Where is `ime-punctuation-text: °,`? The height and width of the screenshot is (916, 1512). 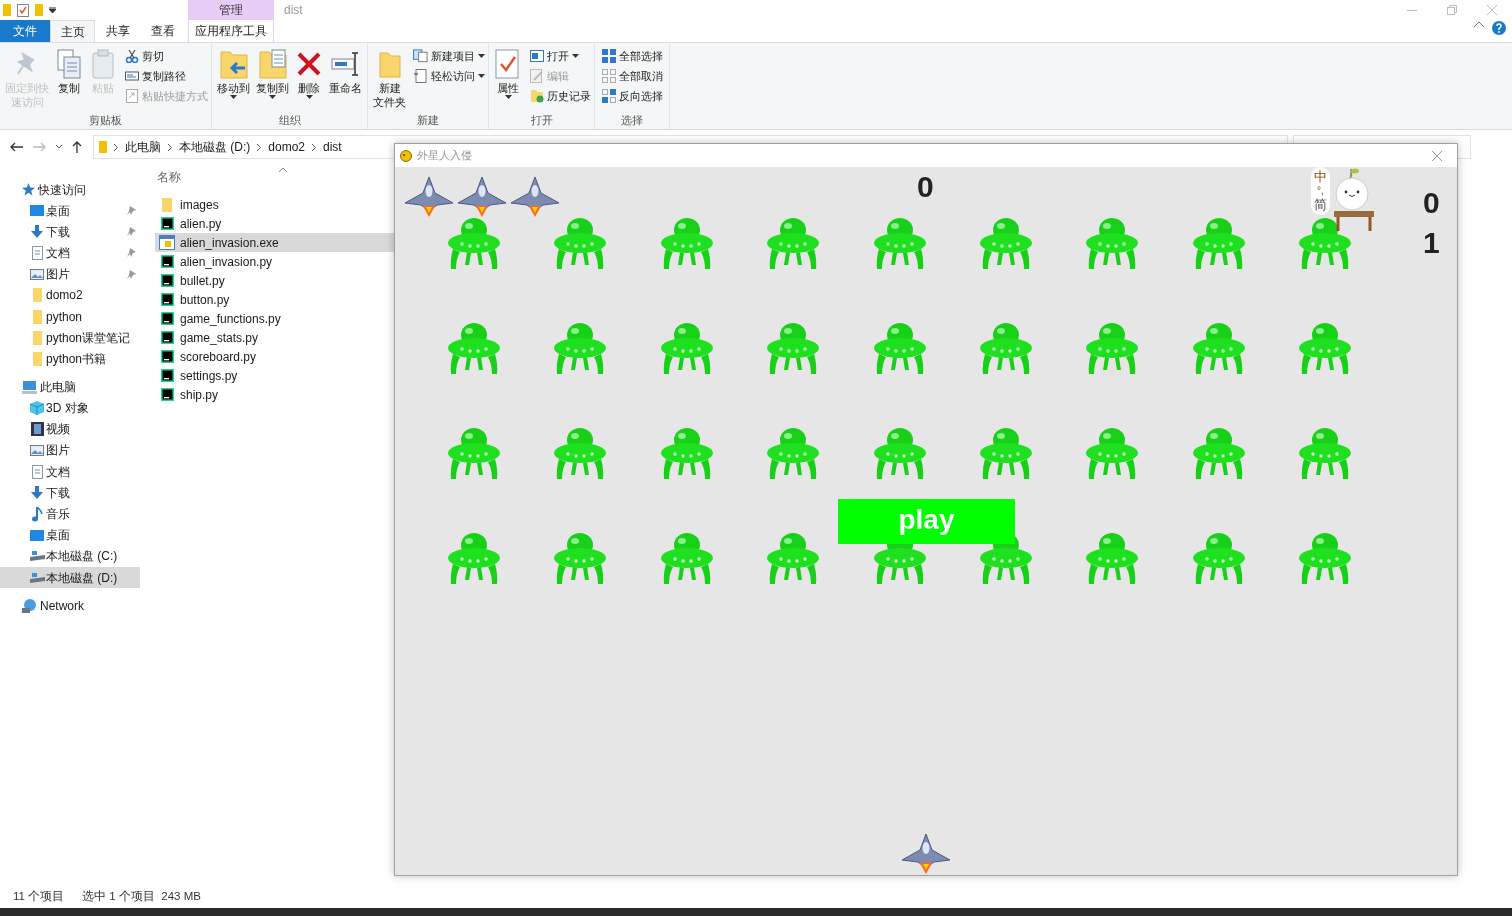
ime-punctuation-text: °, is located at coordinates (1320, 191).